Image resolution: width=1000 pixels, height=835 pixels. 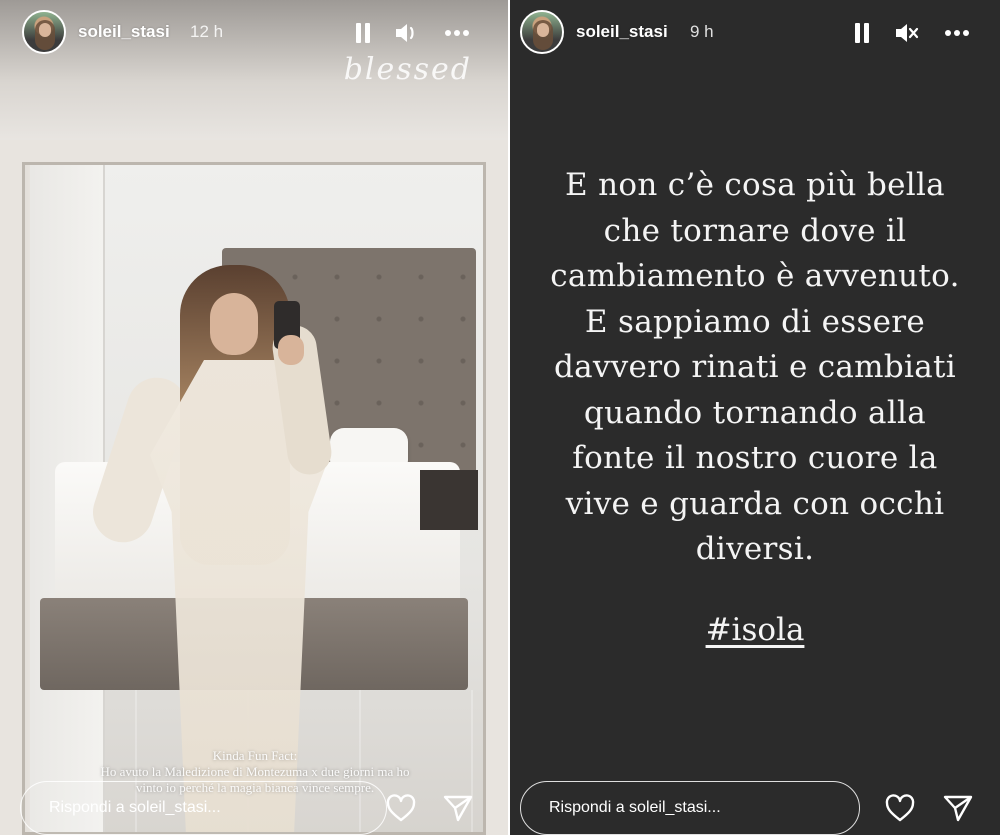 What do you see at coordinates (755, 549) in the screenshot?
I see `story-text-line: diversi.` at bounding box center [755, 549].